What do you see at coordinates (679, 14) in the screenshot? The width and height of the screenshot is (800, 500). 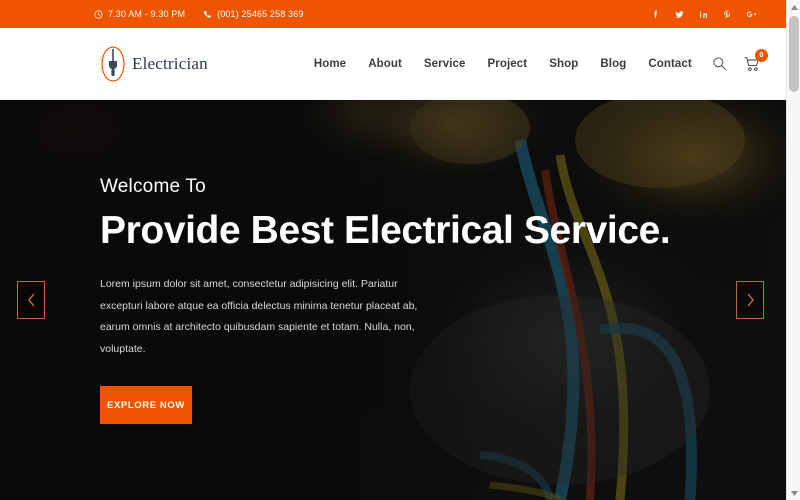 I see `twitter-icon` at bounding box center [679, 14].